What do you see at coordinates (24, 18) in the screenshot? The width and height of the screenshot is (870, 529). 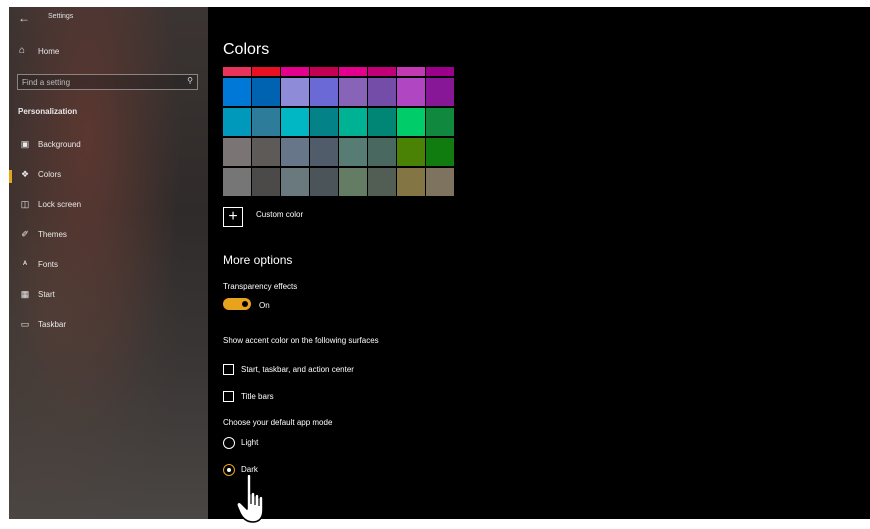 I see `back-arrow-icon: ←` at bounding box center [24, 18].